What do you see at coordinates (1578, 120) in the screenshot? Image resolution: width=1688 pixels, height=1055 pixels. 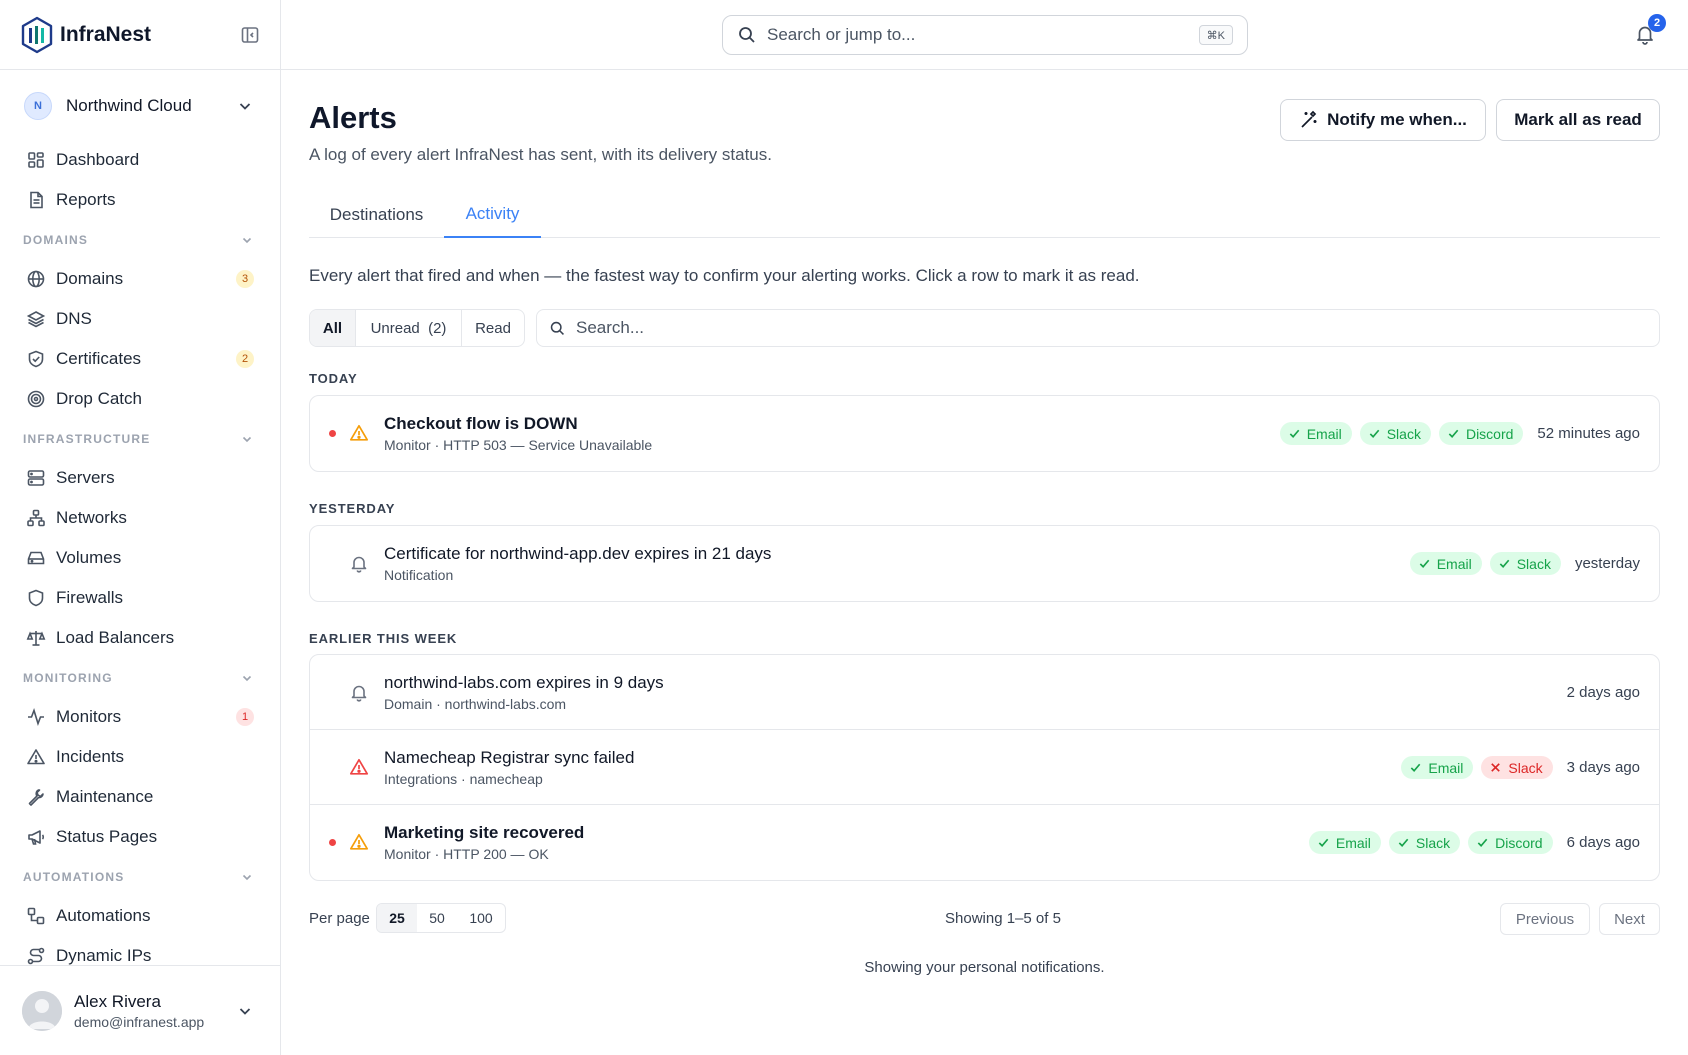 I see `mark-all-read-button: Mark all as read` at bounding box center [1578, 120].